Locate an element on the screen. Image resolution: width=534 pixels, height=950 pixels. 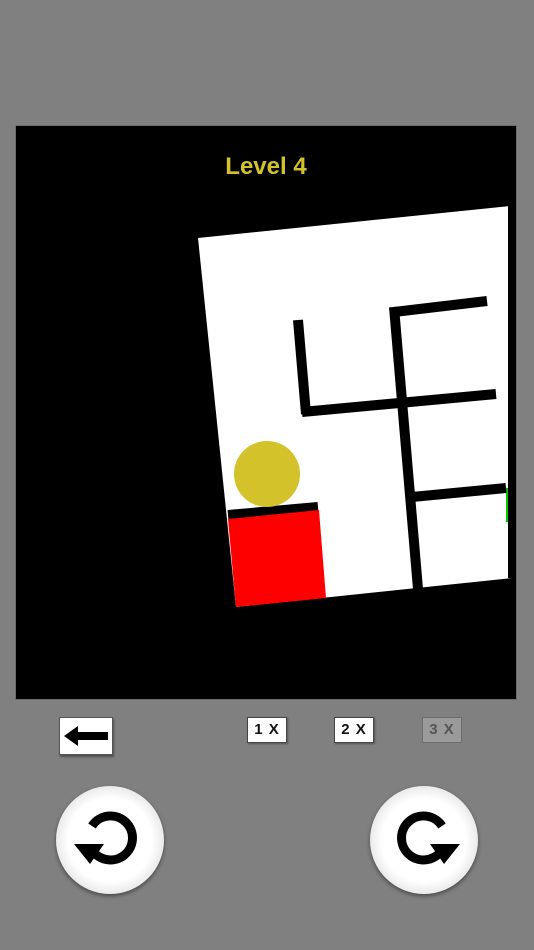
back-button is located at coordinates (86, 736).